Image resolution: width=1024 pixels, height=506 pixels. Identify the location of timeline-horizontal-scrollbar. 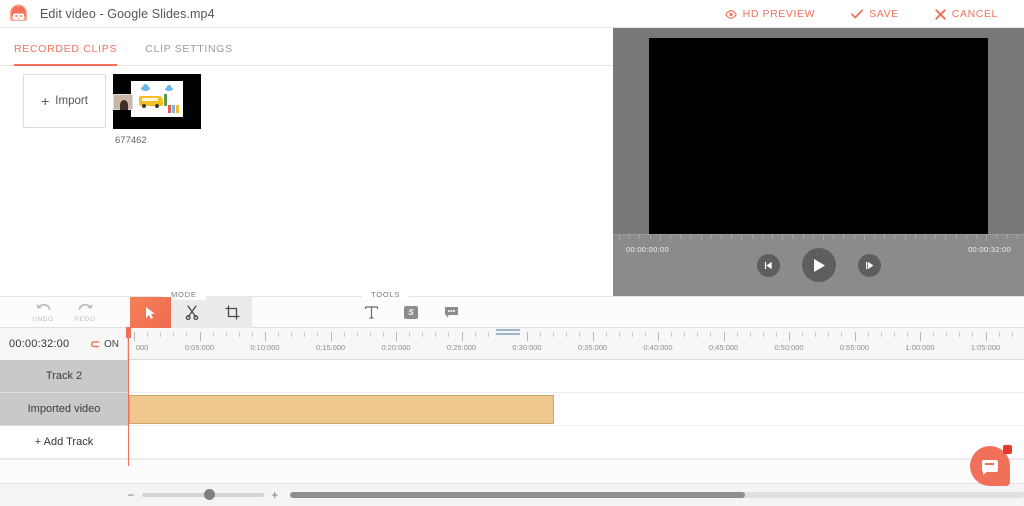
(656, 495).